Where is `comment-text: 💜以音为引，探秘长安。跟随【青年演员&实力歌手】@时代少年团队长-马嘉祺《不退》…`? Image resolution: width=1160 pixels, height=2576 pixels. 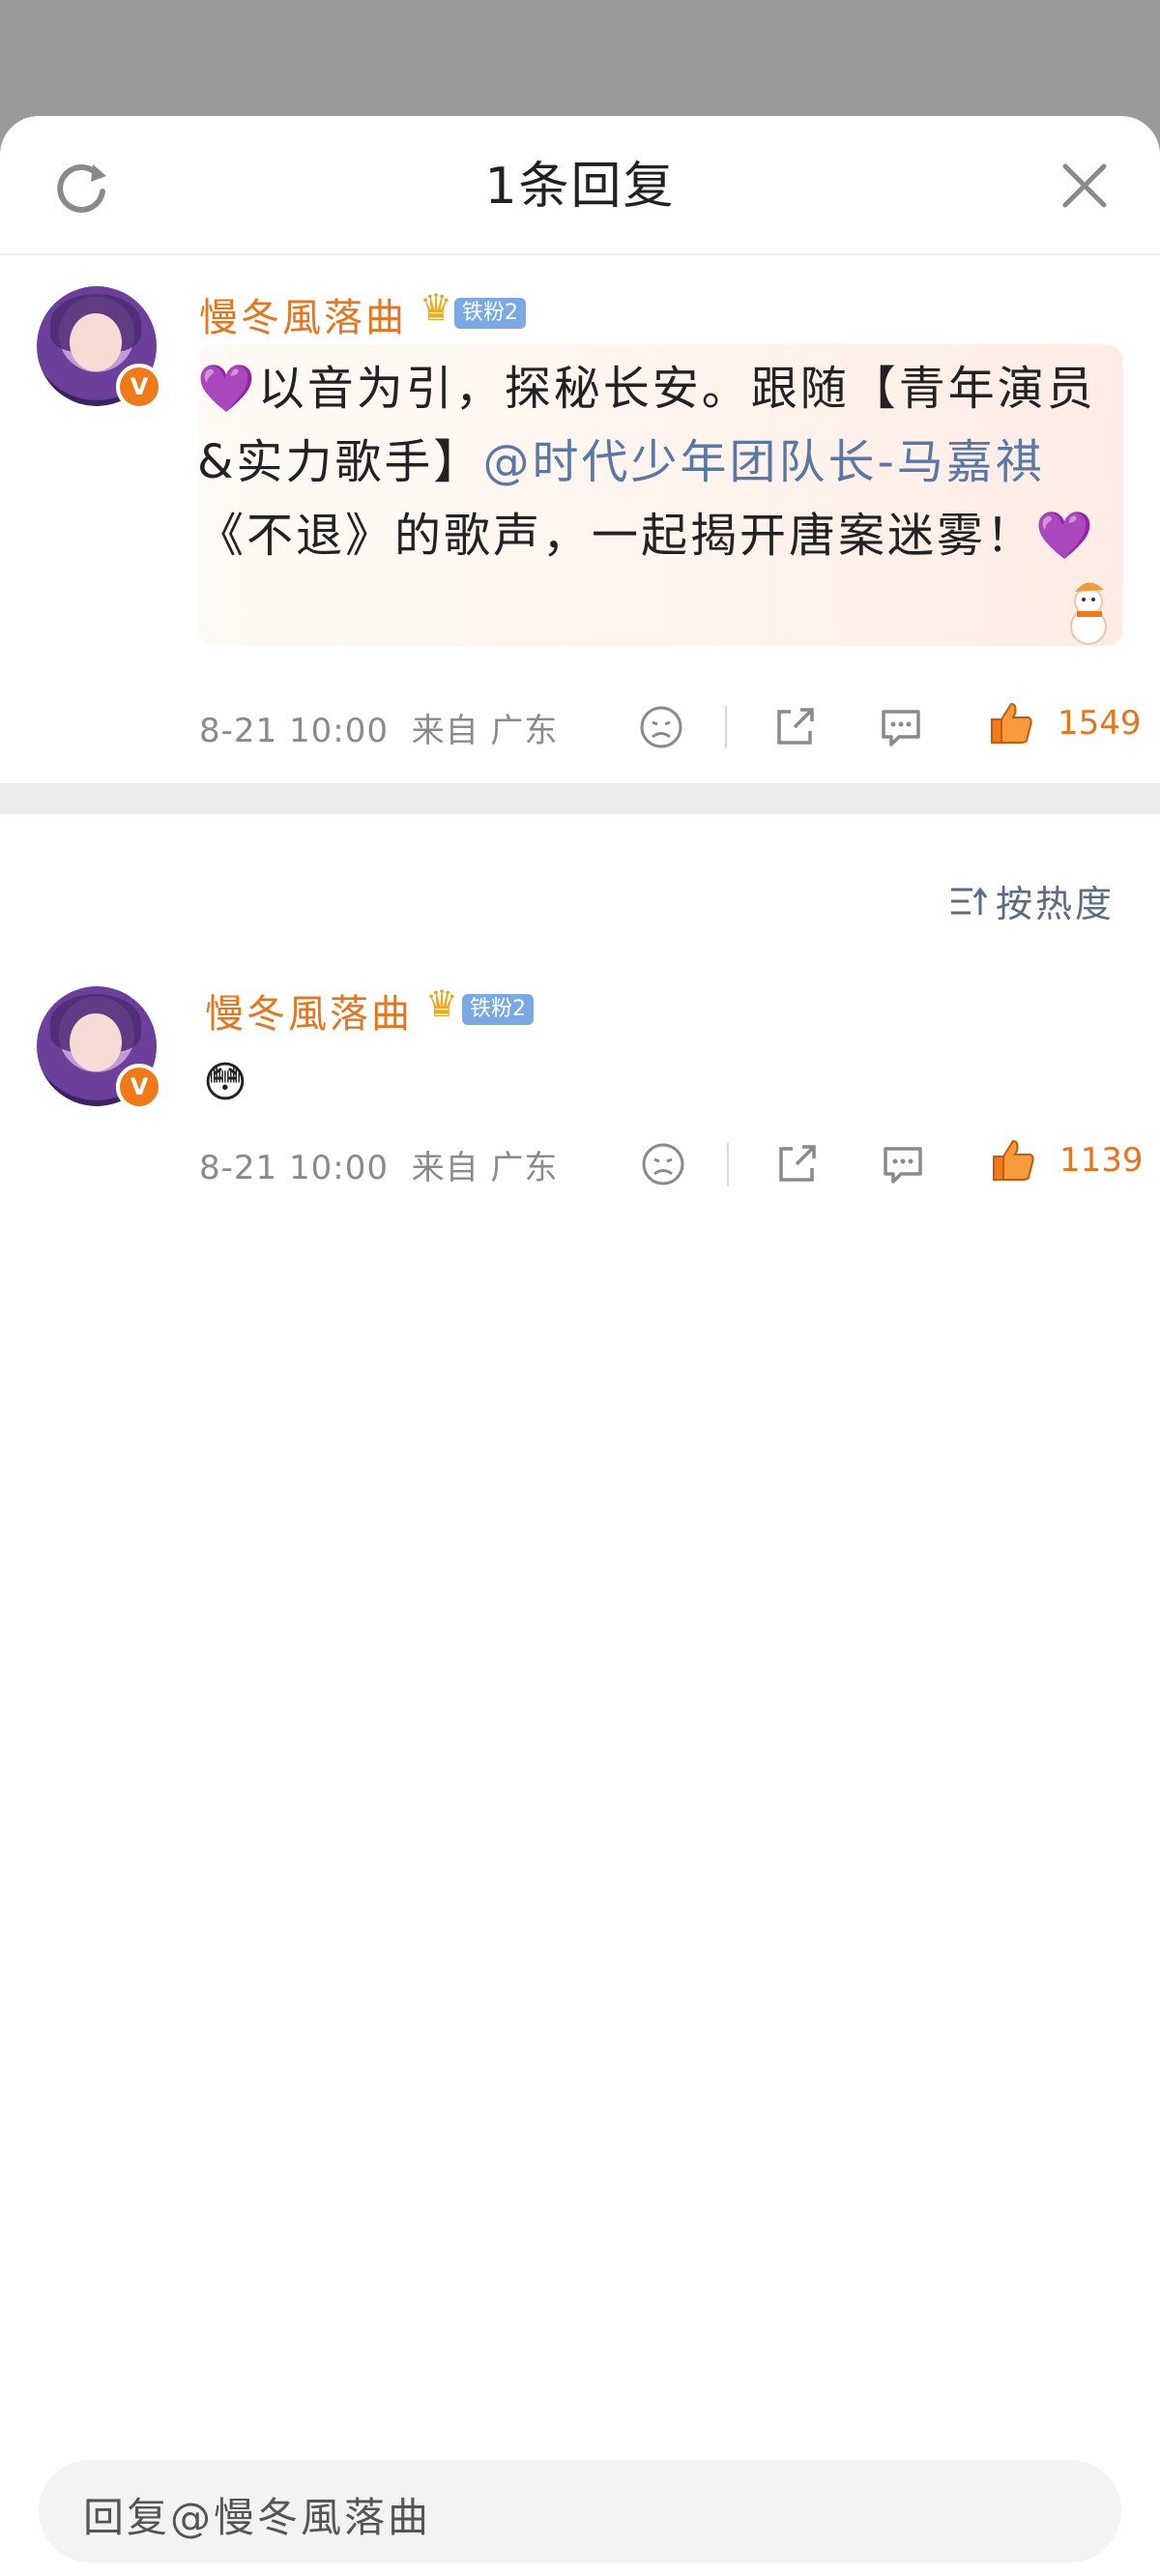
comment-text: 💜以音为引，探秘长安。跟随【青年演员&实力歌手】@时代少年团队长-马嘉祺《不退》… is located at coordinates (647, 462).